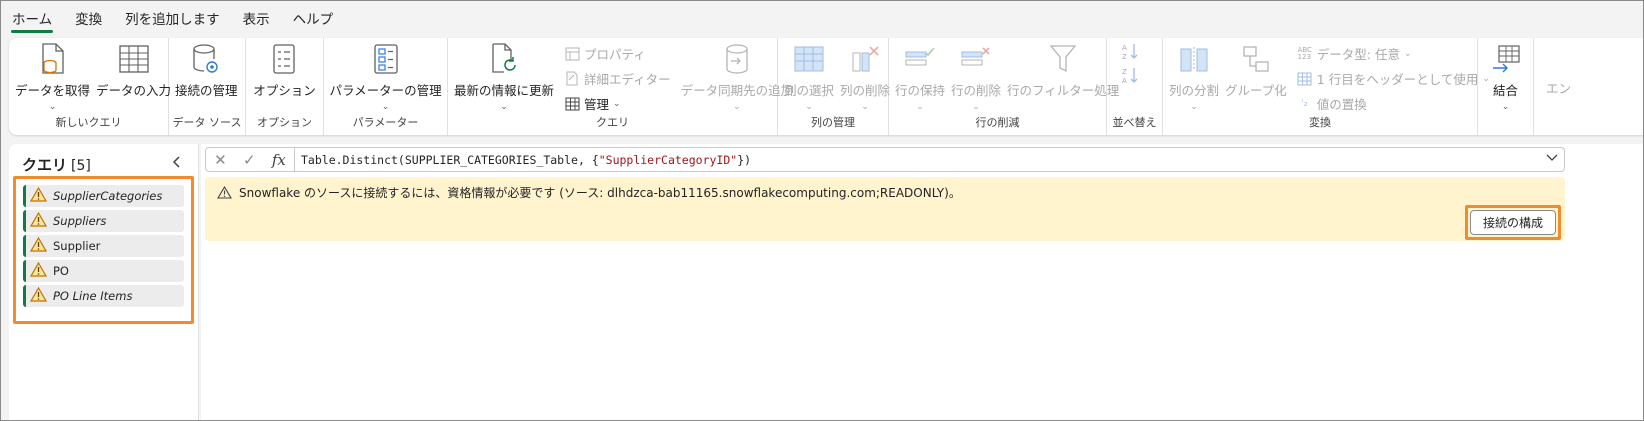  I want to click on options-label: オプション, so click(284, 90).